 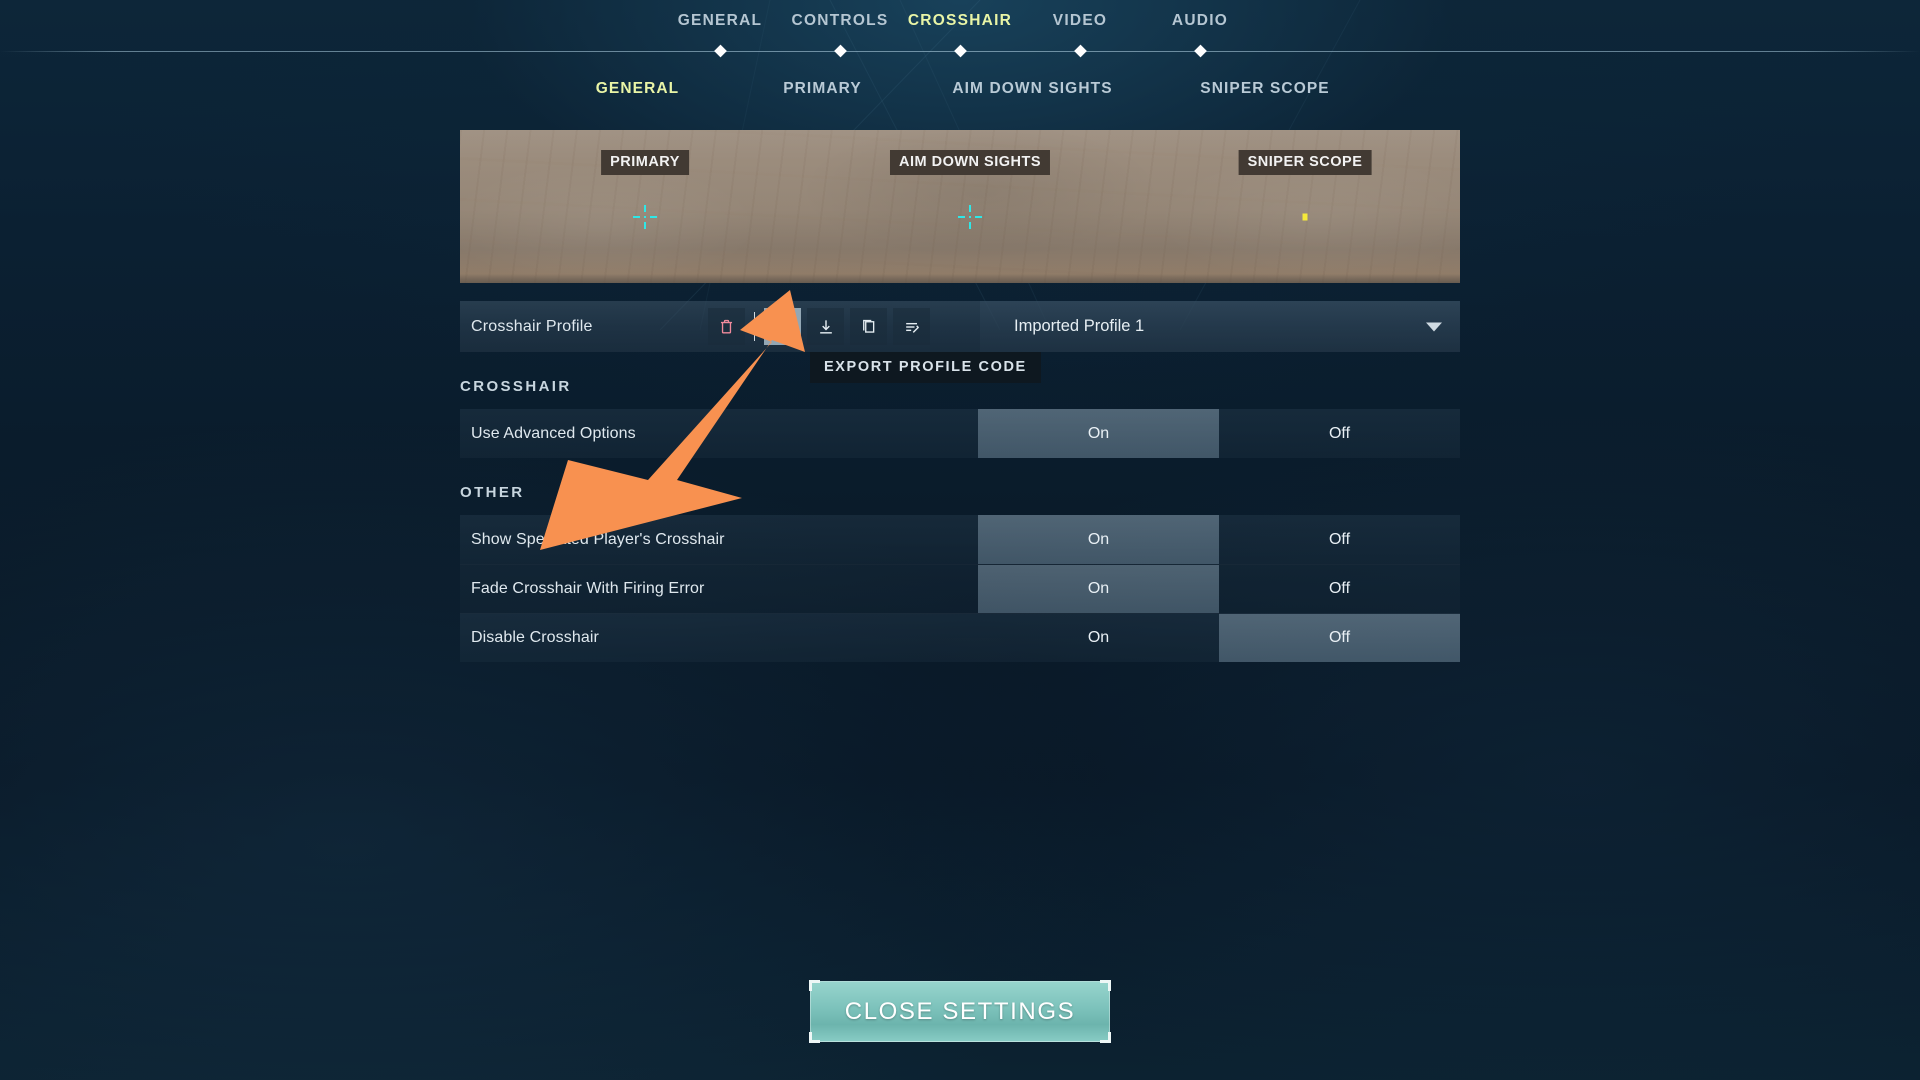 I want to click on crosshair-preview: PRIMARY AIM DOWN SIGHTS SNIPER SCOPE, so click(x=960, y=206).